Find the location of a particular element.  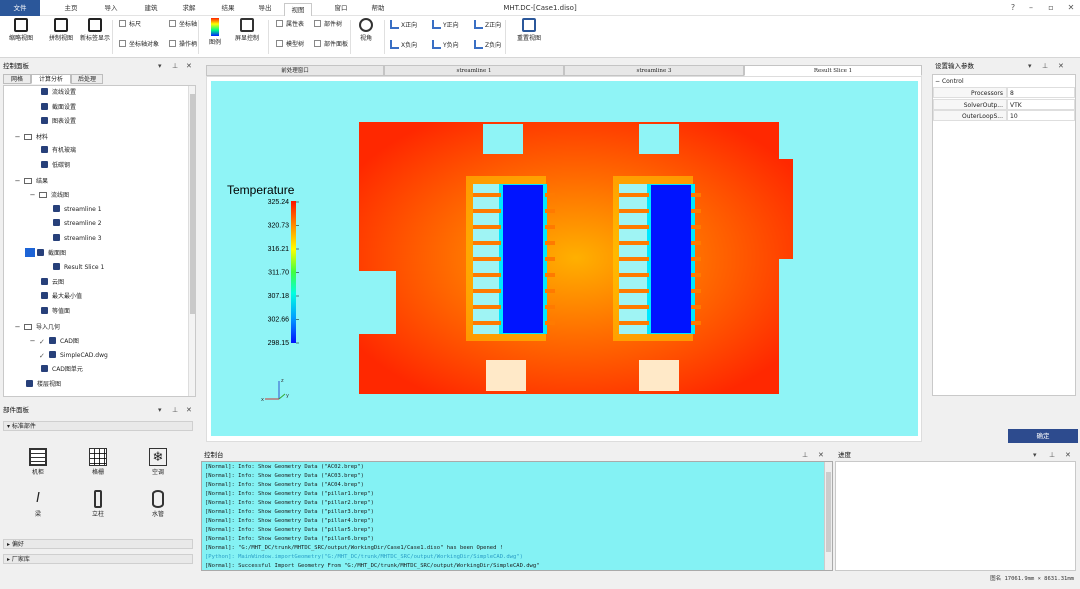

tree-item: 楼层视图 is located at coordinates (43, 385).